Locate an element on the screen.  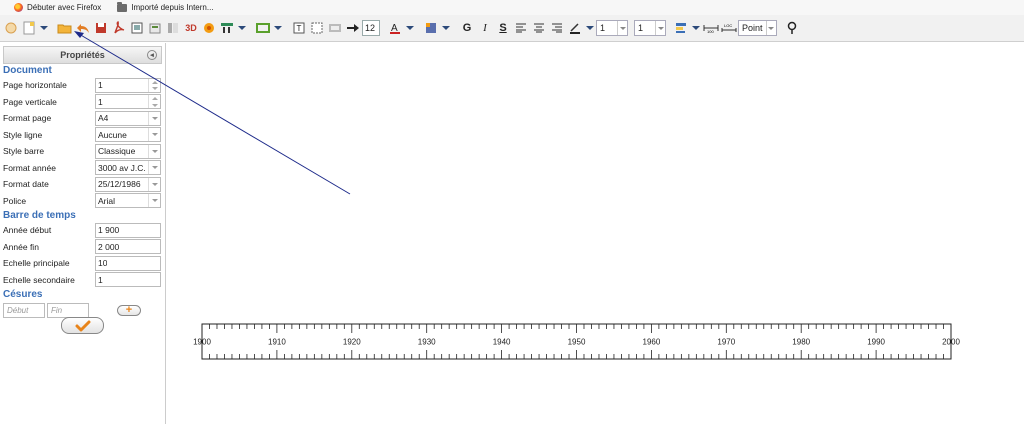
cesures-section-title: Césures is located at coordinates (23, 294).